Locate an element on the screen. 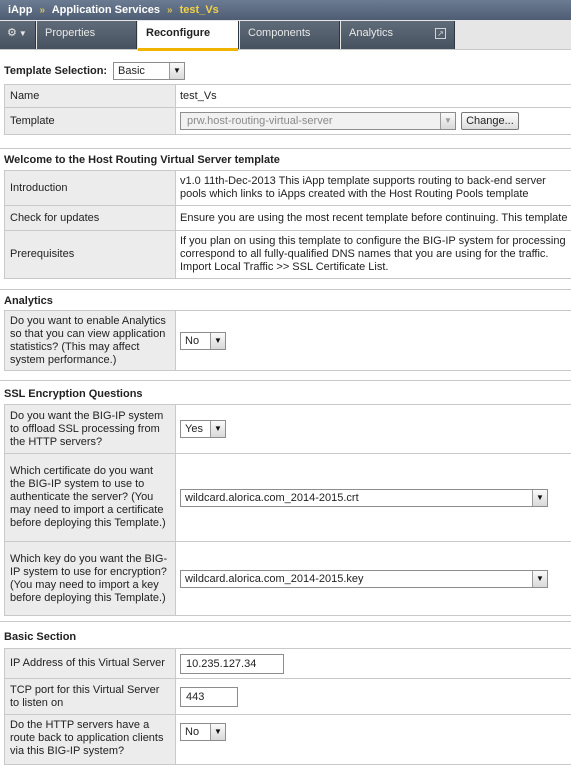  prerequisites-label: Prerequisites is located at coordinates (90, 255).